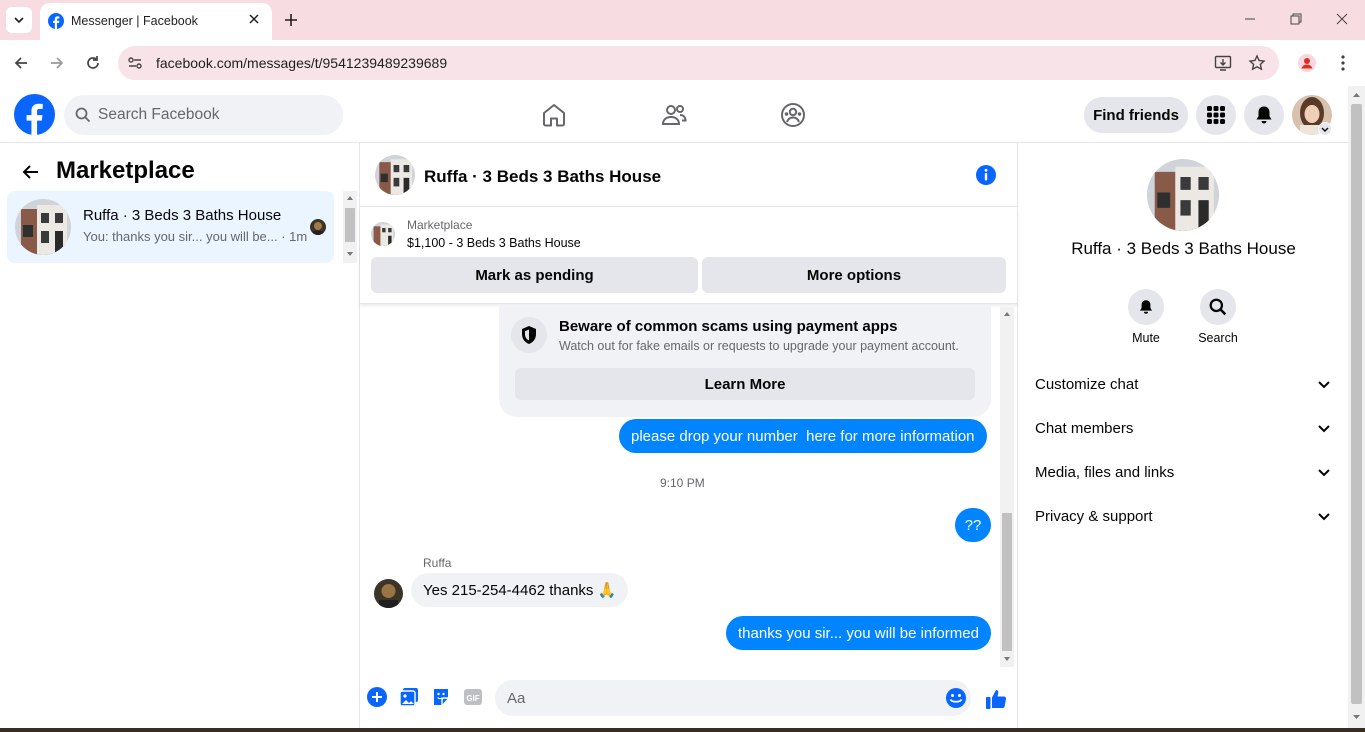 The height and width of the screenshot is (732, 1365). I want to click on photo-attach-icon, so click(409, 697).